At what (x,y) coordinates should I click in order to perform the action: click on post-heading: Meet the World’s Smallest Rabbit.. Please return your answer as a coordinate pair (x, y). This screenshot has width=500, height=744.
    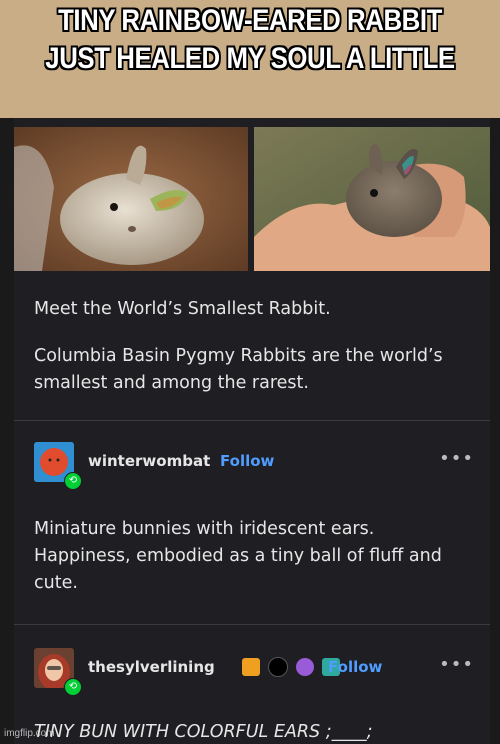
    Looking at the image, I should click on (182, 309).